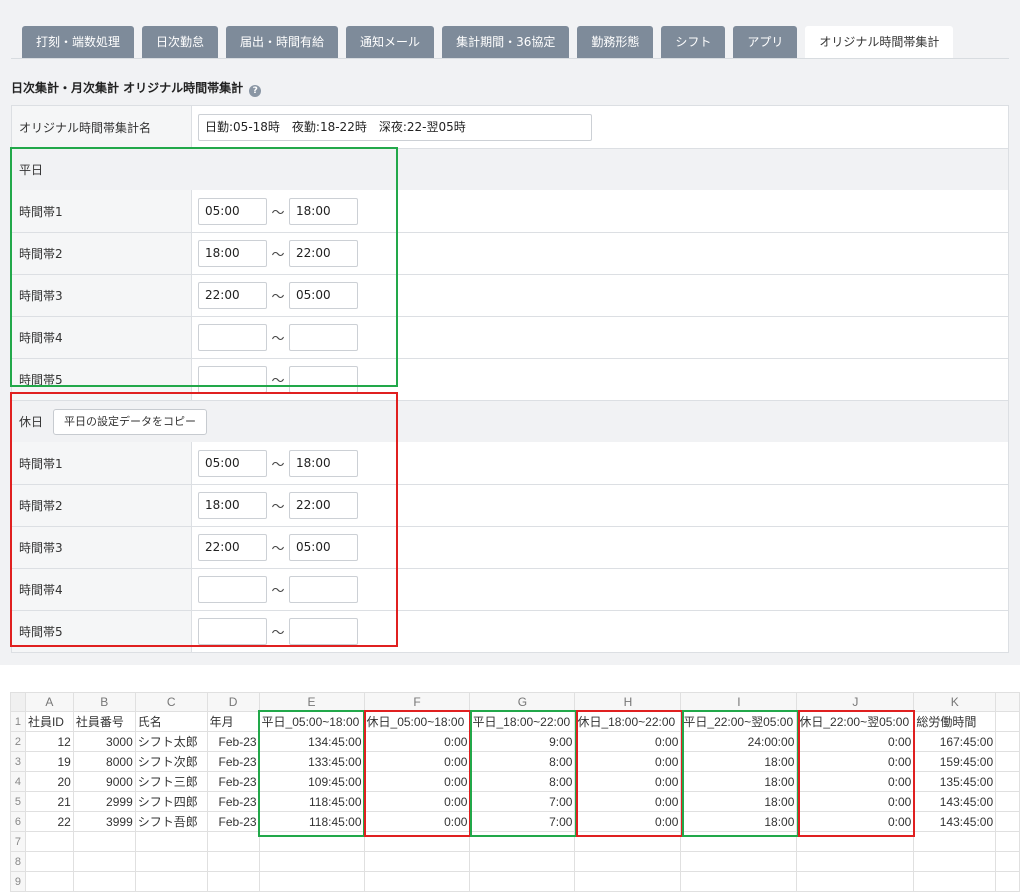 This screenshot has height=892, width=1020. What do you see at coordinates (855, 721) in the screenshot?
I see `sheet-header-cell: 休日_22:00~翌05:00` at bounding box center [855, 721].